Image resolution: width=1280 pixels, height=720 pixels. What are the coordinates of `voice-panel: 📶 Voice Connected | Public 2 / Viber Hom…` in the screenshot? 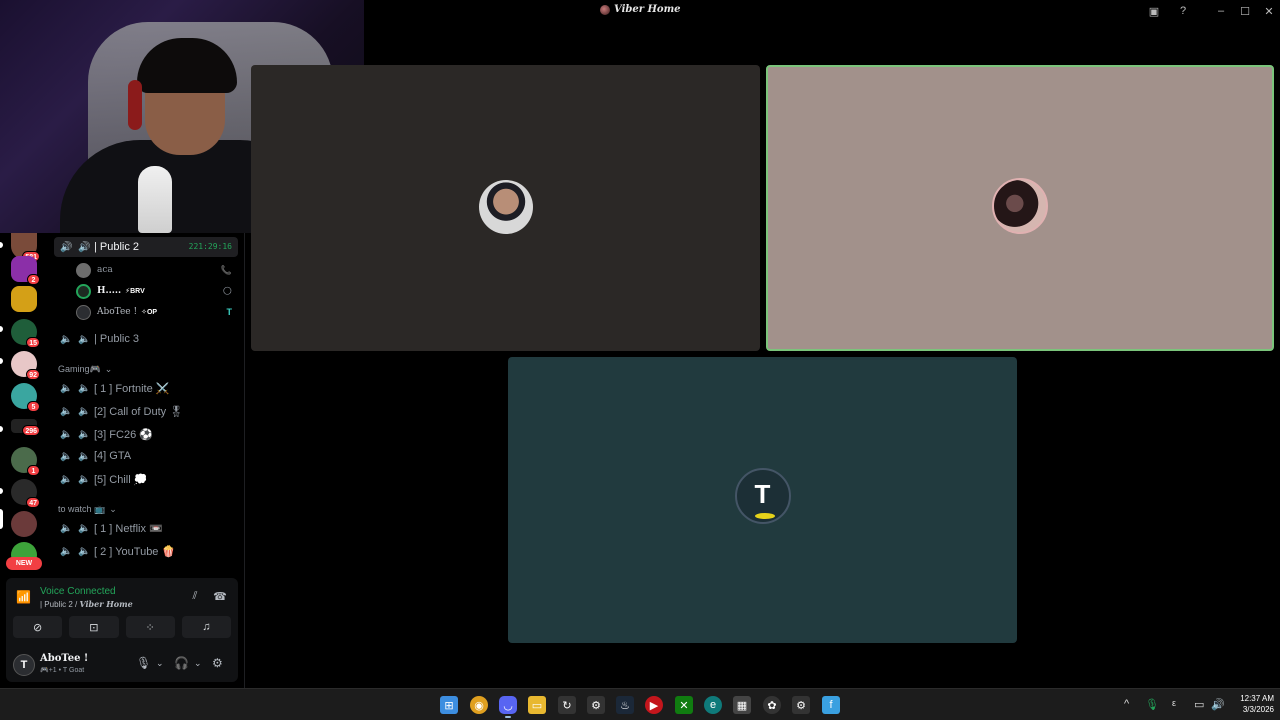 It's located at (122, 630).